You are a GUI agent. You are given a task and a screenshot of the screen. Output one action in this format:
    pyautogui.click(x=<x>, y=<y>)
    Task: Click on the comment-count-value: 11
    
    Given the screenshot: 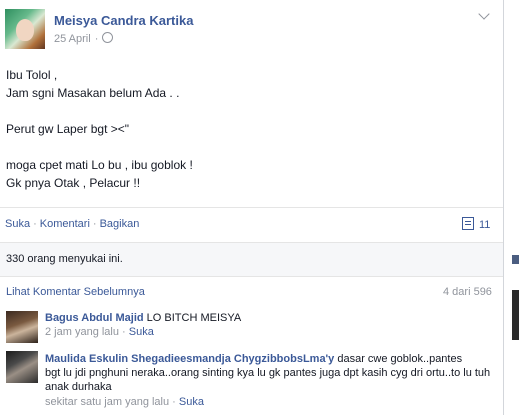 What is the action you would take?
    pyautogui.click(x=485, y=225)
    